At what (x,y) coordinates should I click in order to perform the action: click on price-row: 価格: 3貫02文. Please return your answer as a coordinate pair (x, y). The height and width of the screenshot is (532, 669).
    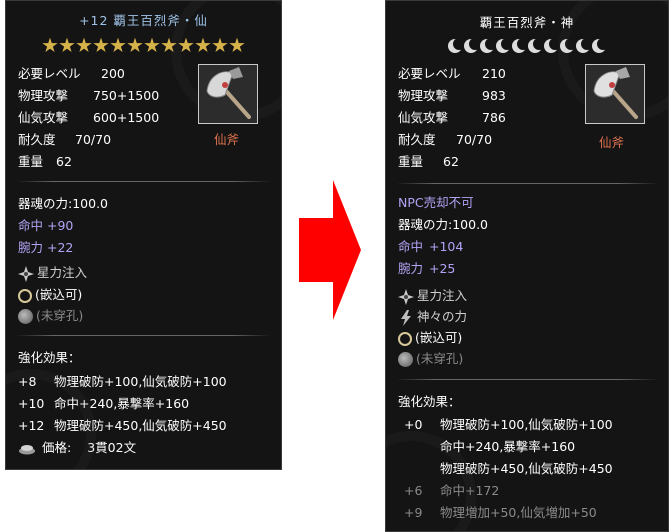
    Looking at the image, I should click on (77, 448).